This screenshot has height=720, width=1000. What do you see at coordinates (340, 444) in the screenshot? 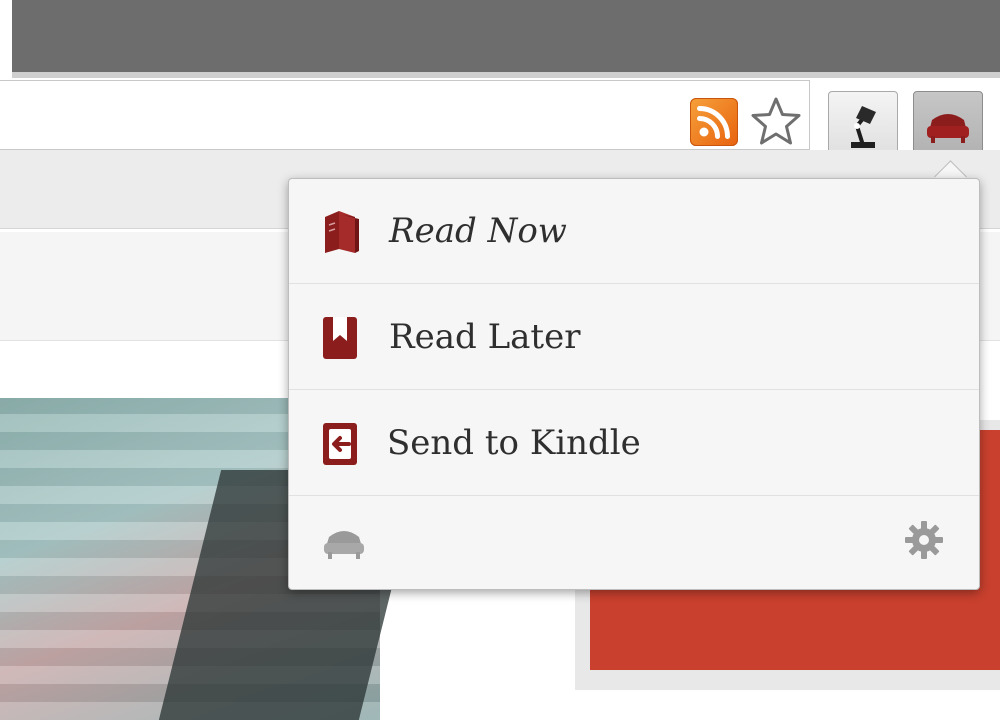
I see `send-icon` at bounding box center [340, 444].